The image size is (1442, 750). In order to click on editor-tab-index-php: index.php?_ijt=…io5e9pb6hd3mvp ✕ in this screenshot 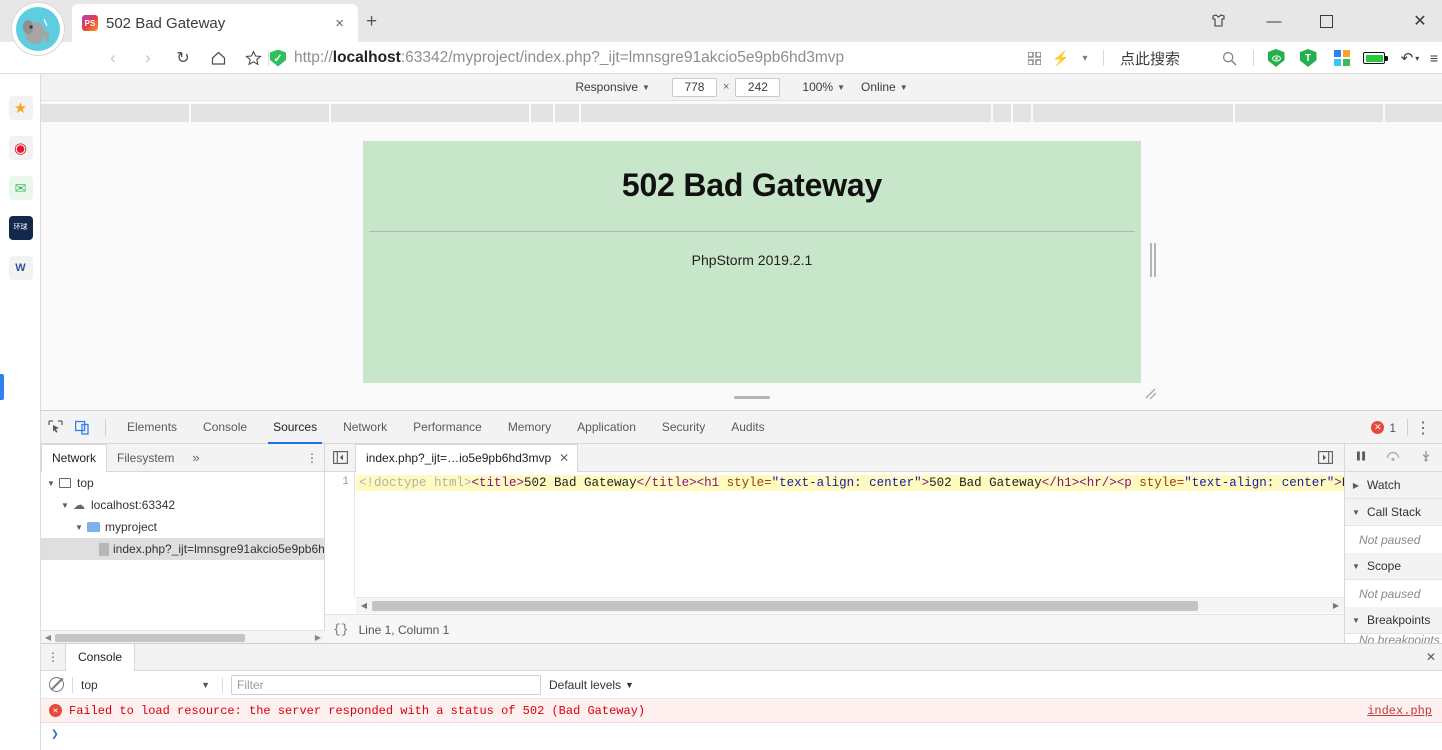, I will do `click(467, 457)`.